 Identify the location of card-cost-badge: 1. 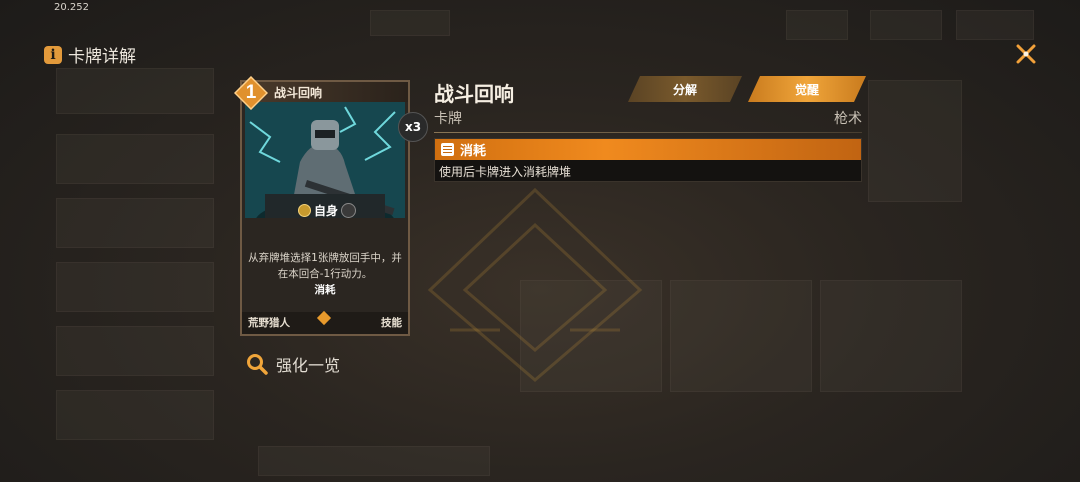
(251, 93).